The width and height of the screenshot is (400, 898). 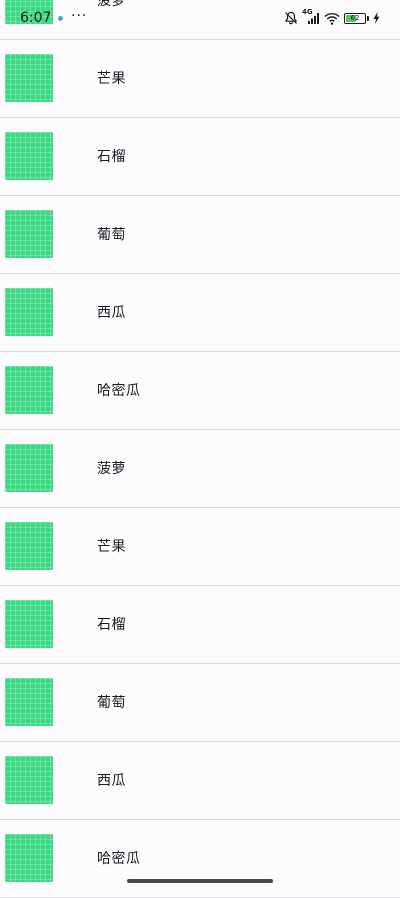 I want to click on battery-percent: 62, so click(x=355, y=17).